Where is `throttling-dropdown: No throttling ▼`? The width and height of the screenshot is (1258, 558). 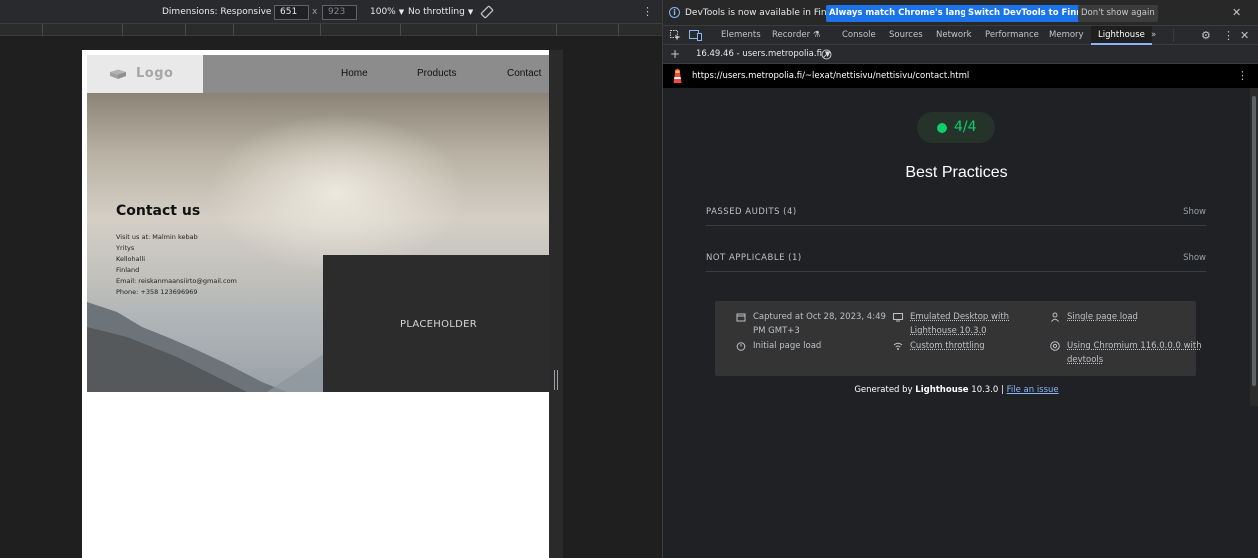
throttling-dropdown: No throttling ▼ is located at coordinates (440, 12).